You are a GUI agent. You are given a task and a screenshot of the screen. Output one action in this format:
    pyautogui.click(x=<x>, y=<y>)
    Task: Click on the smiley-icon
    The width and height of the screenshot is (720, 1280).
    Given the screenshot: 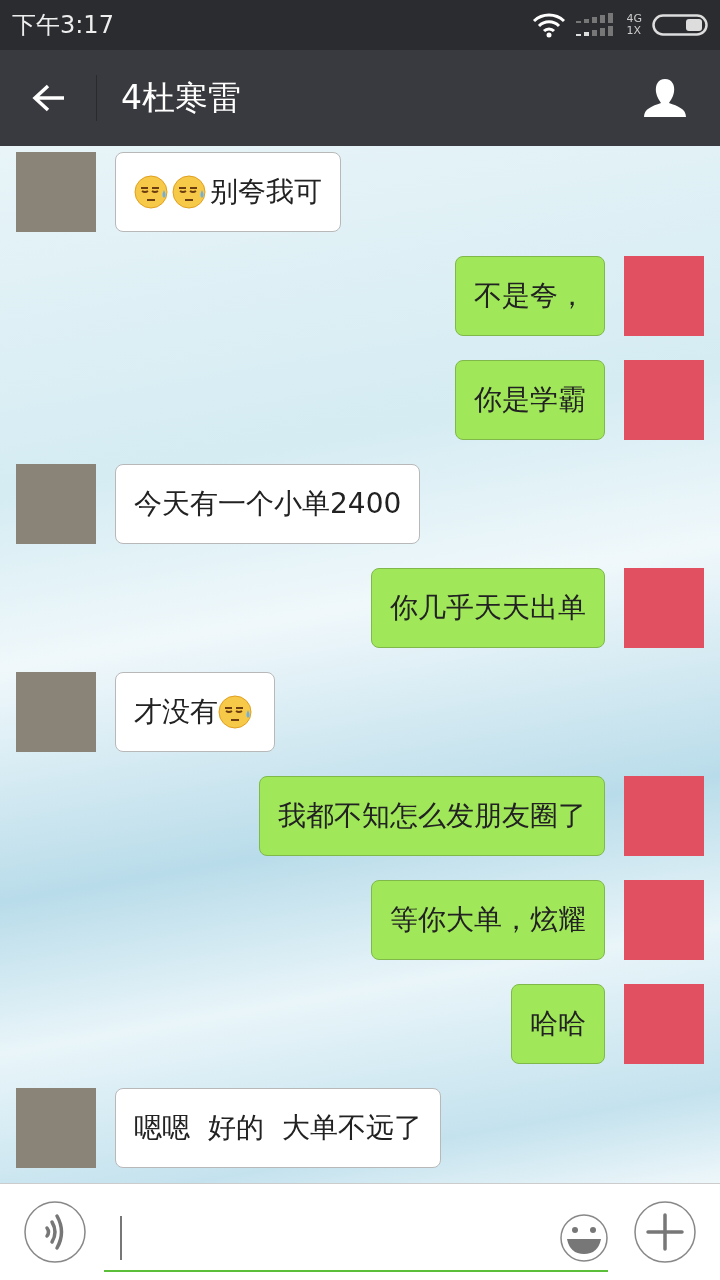 What is the action you would take?
    pyautogui.click(x=584, y=1238)
    